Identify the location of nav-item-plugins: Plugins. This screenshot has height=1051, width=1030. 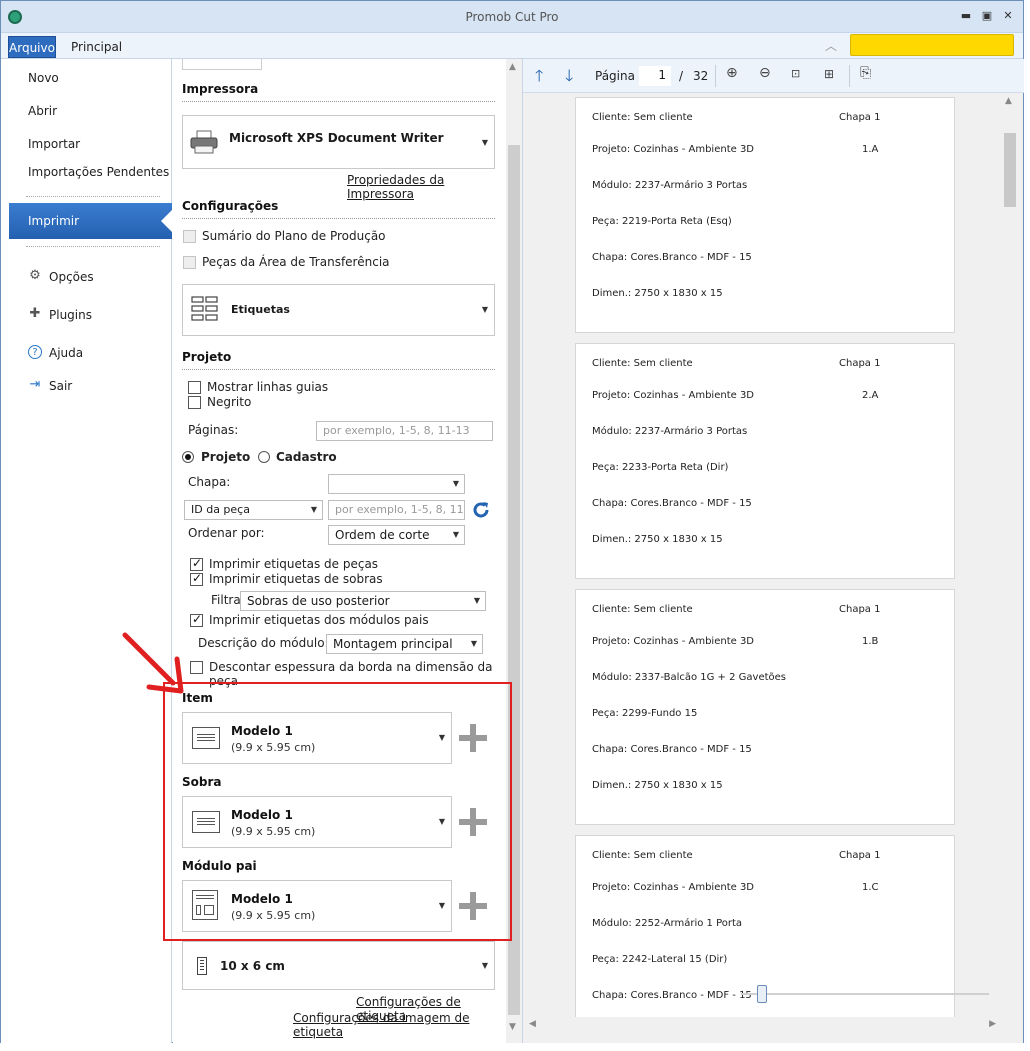
(70, 315).